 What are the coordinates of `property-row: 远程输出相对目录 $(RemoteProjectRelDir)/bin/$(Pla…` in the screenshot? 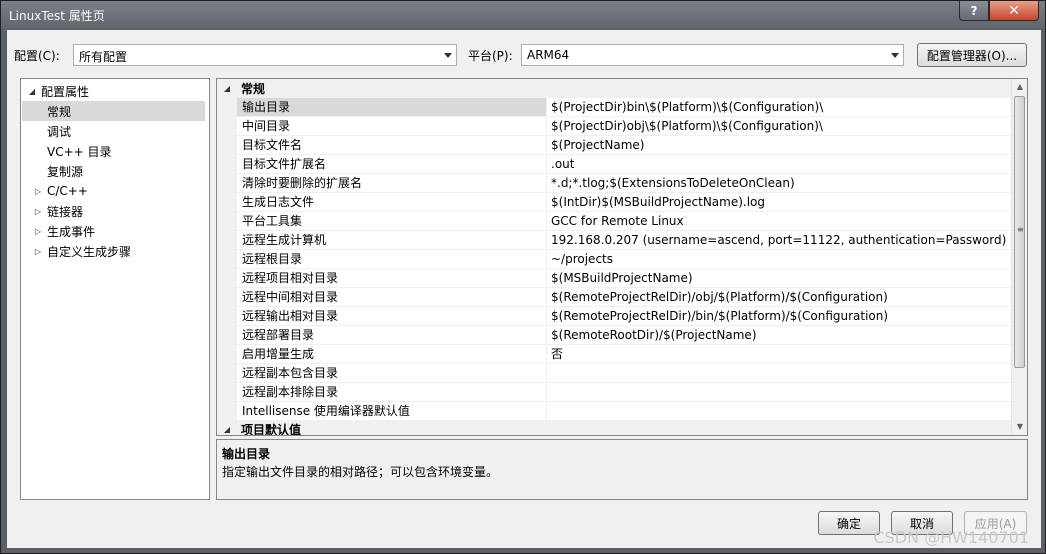 It's located at (624, 316).